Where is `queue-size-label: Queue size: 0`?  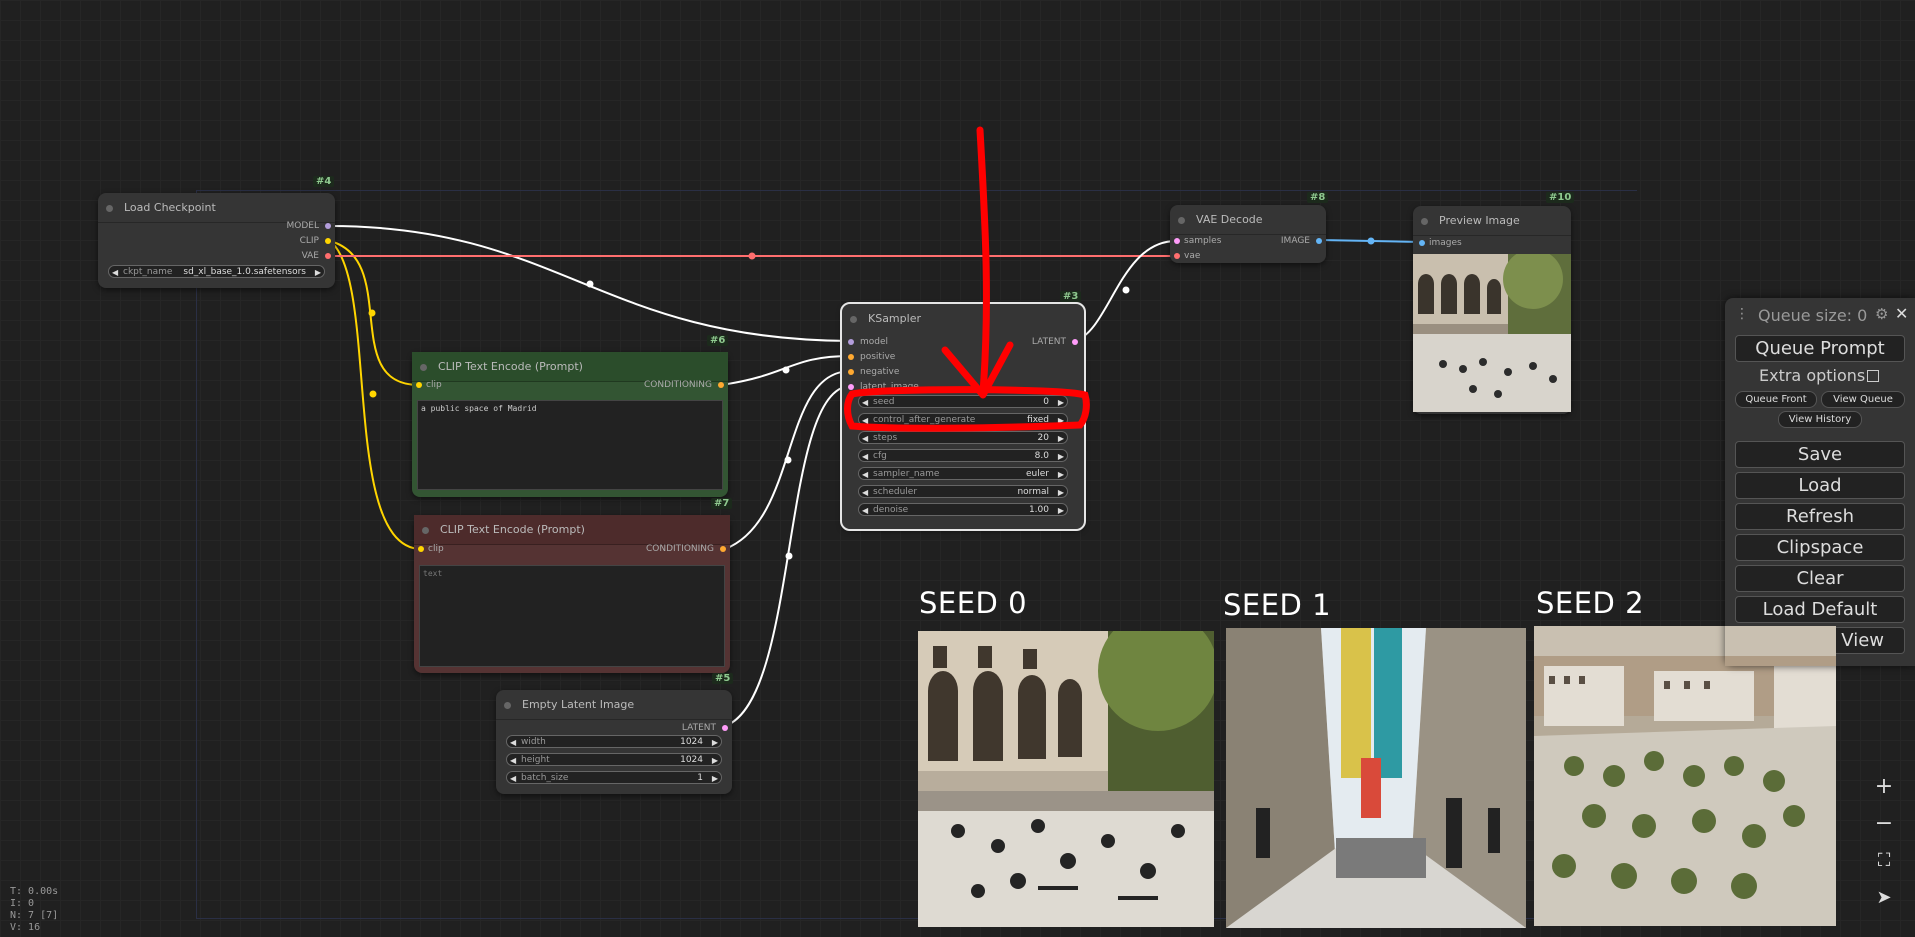
queue-size-label: Queue size: 0 is located at coordinates (1813, 315).